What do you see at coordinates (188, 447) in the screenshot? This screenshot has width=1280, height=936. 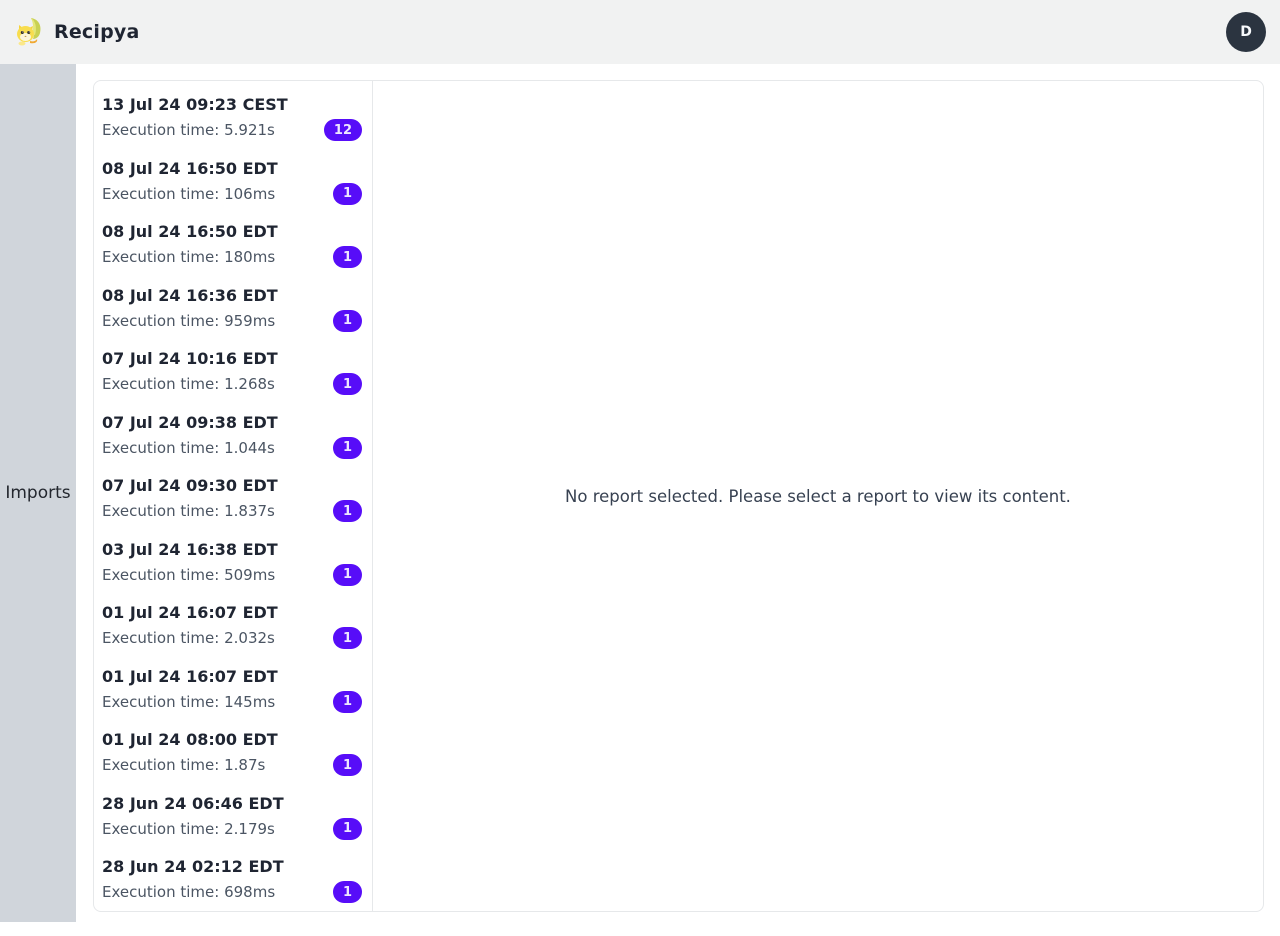 I see `report-execution-time: Execution time: 1.044s` at bounding box center [188, 447].